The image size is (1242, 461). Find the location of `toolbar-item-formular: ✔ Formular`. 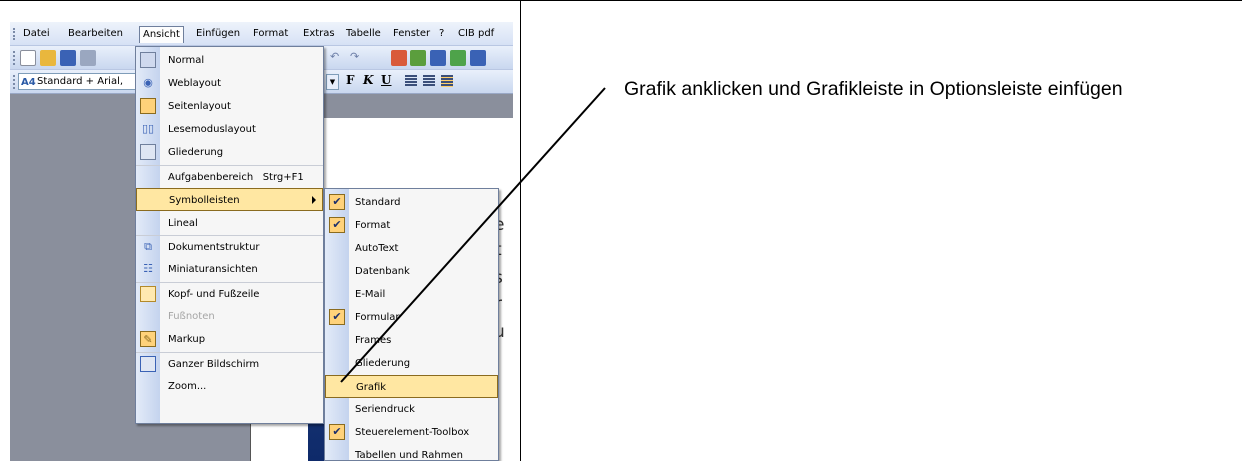

toolbar-item-formular: ✔ Formular is located at coordinates (411, 317).